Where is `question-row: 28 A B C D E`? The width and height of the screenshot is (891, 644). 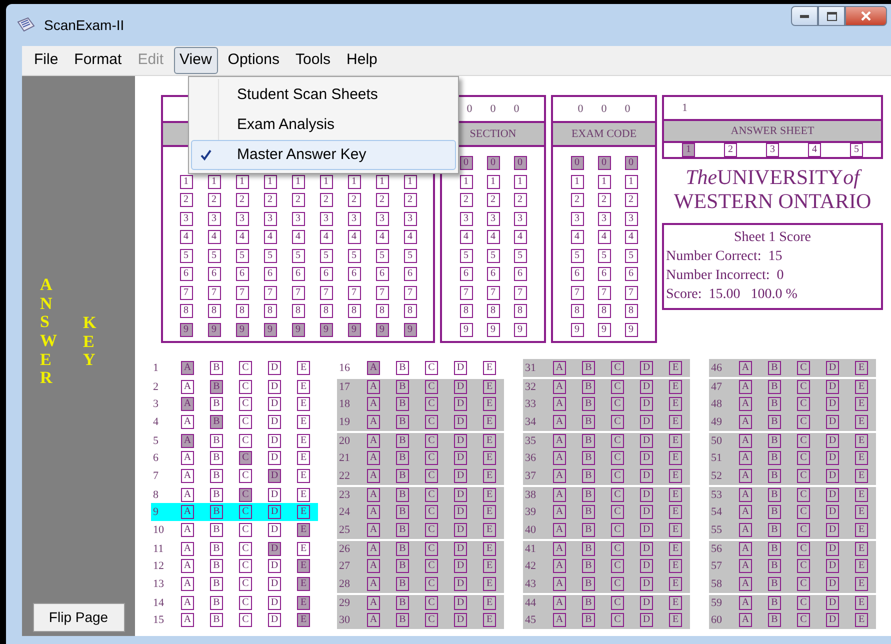
question-row: 28 A B C D E is located at coordinates (420, 584).